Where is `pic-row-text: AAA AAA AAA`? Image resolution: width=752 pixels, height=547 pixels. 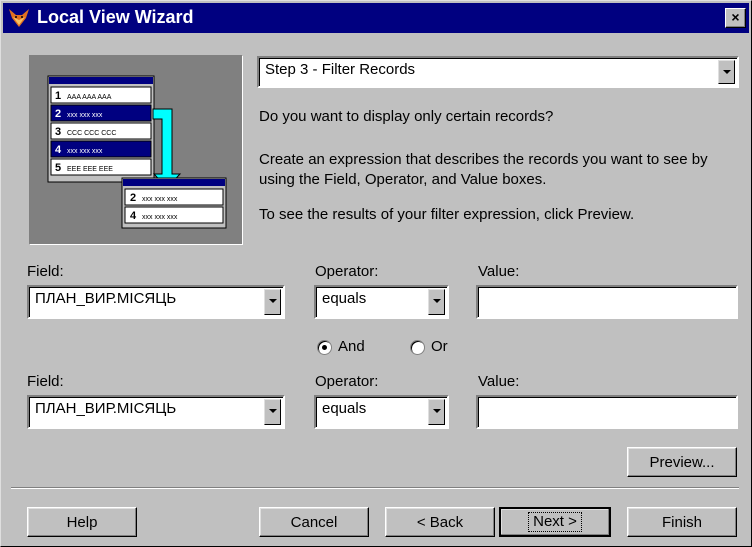
pic-row-text: AAA AAA AAA is located at coordinates (89, 97).